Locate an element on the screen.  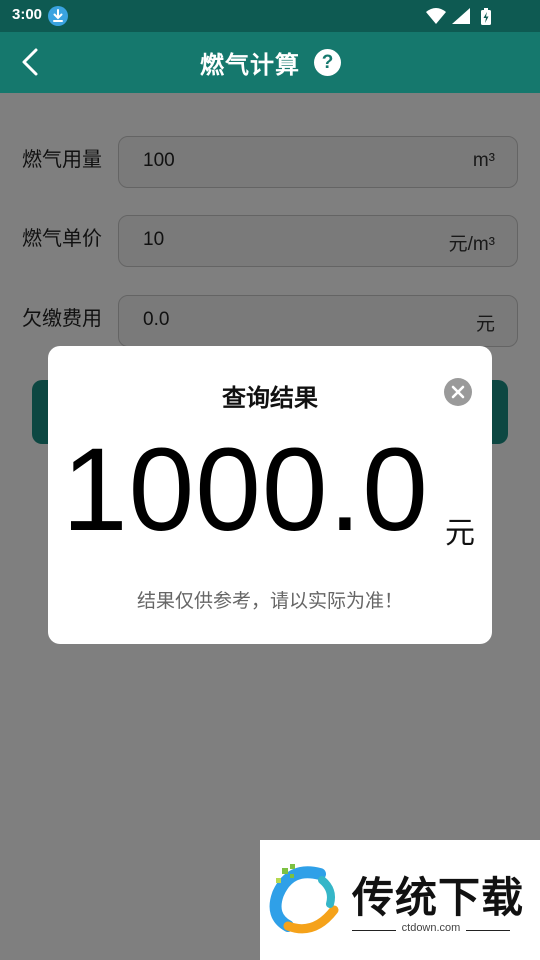
help-icon: ? is located at coordinates (327, 62).